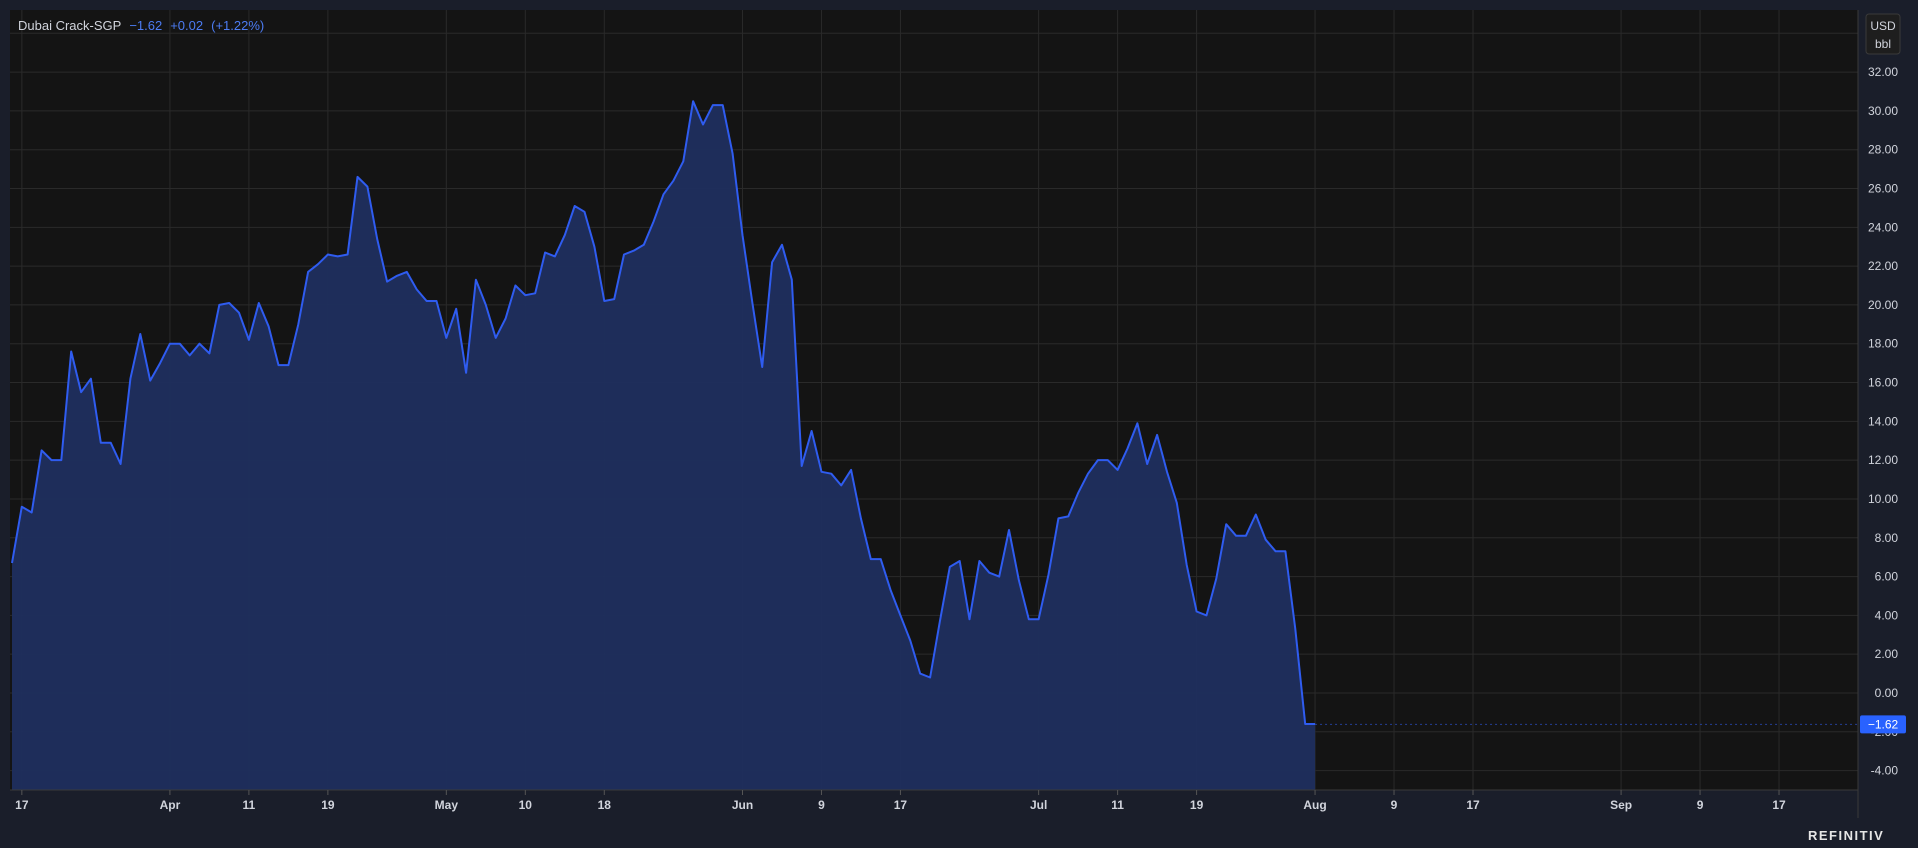 The width and height of the screenshot is (1918, 848). Describe the element at coordinates (1883, 26) in the screenshot. I see `unit-top: USD` at that location.